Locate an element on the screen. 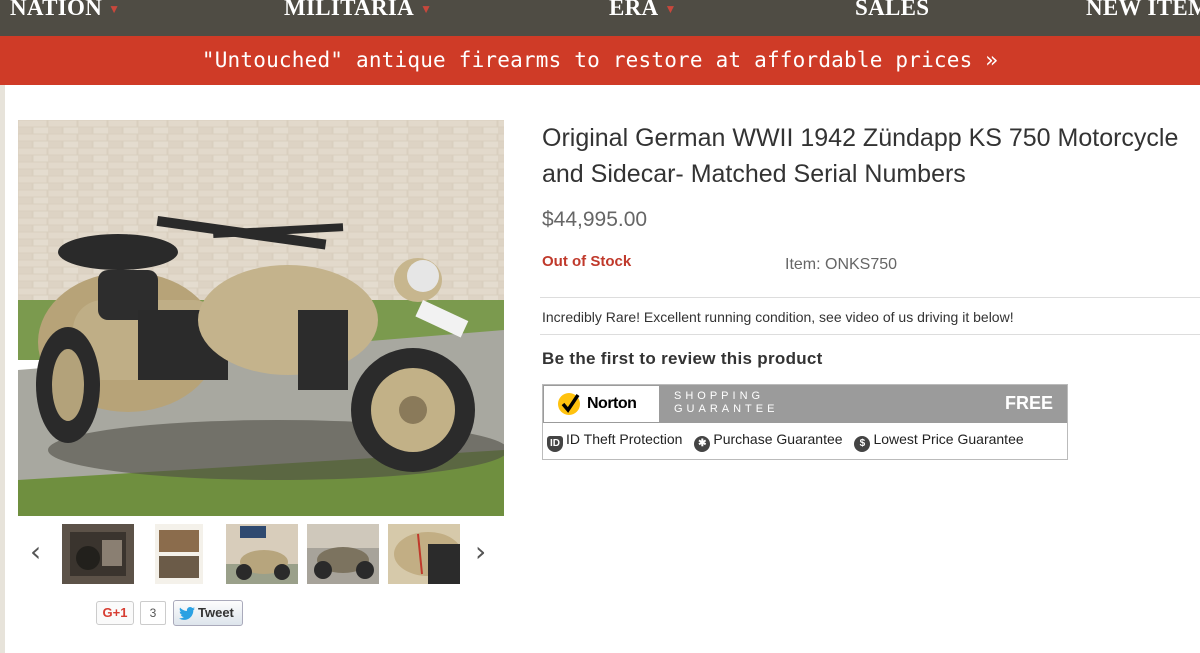 The height and width of the screenshot is (653, 1200). nav-item-sales: SALES is located at coordinates (892, 10).